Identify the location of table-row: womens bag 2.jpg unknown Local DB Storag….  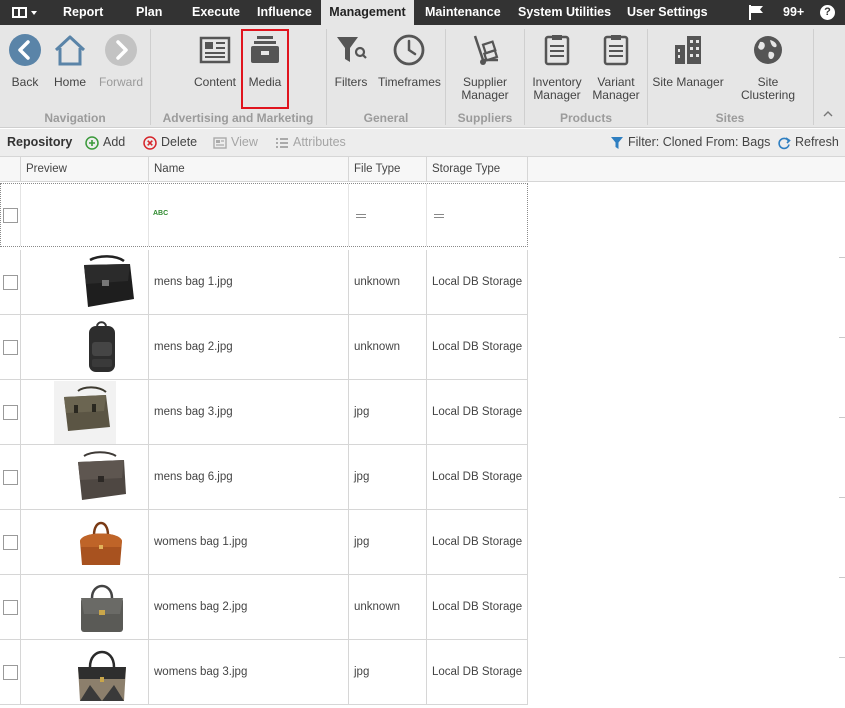
(264, 607).